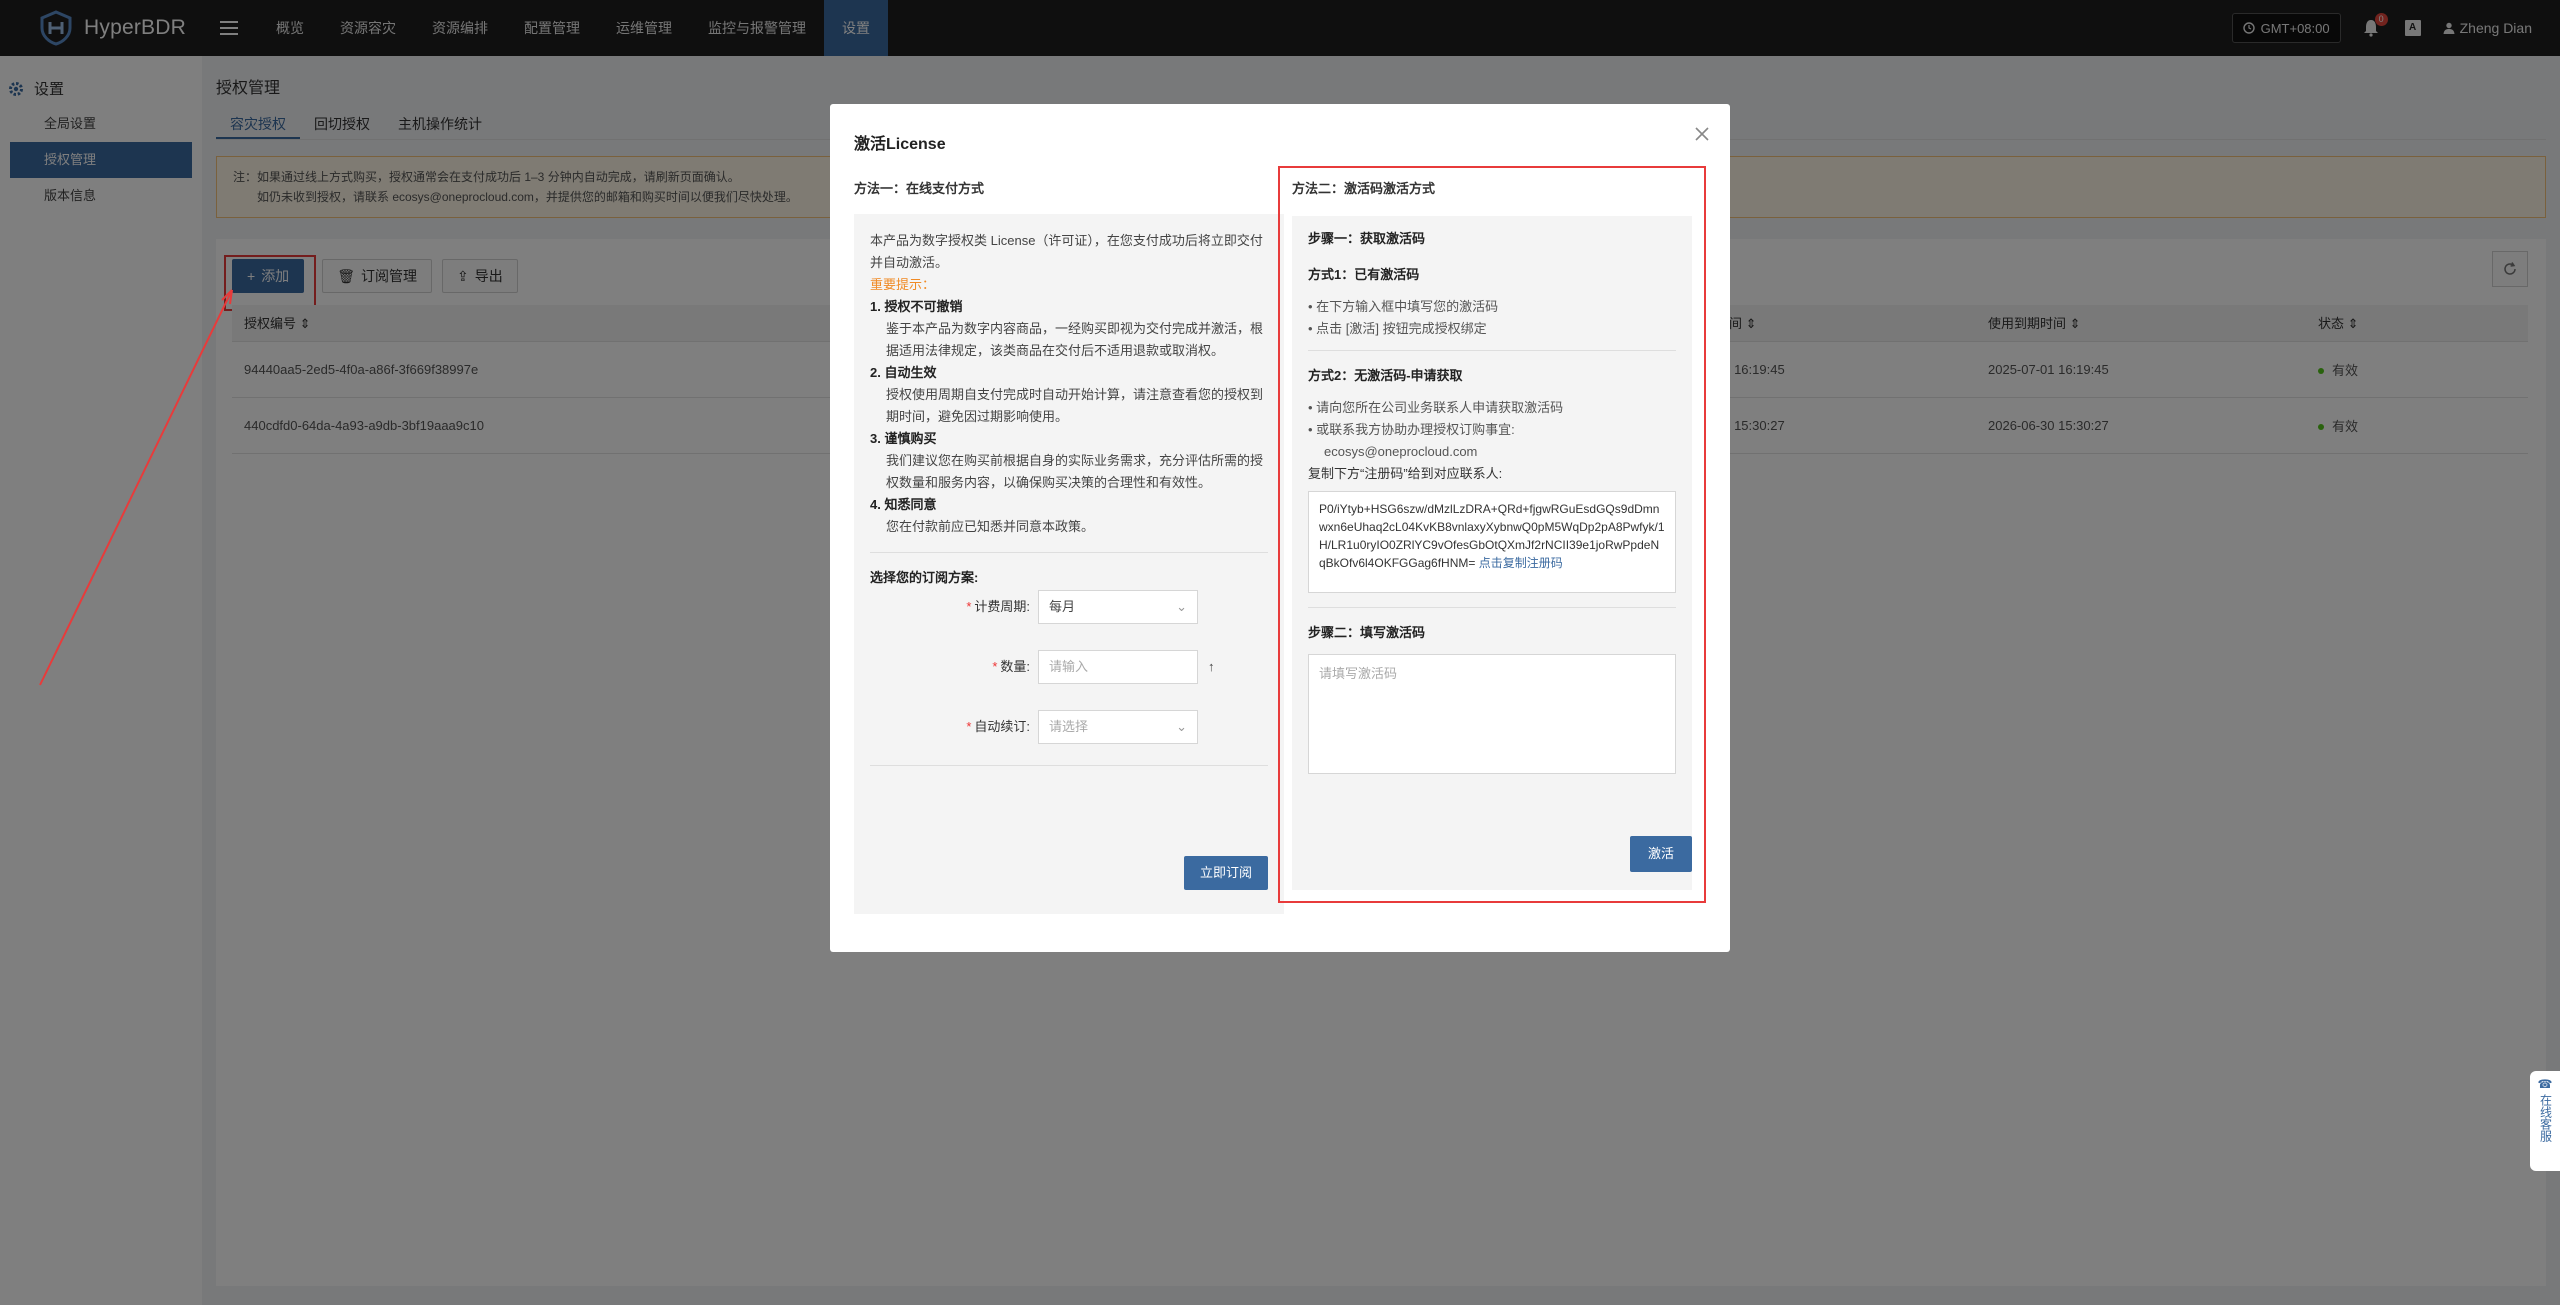  I want to click on list-item: • 或联系我方协助办理授权订购事宜:, so click(1411, 429).